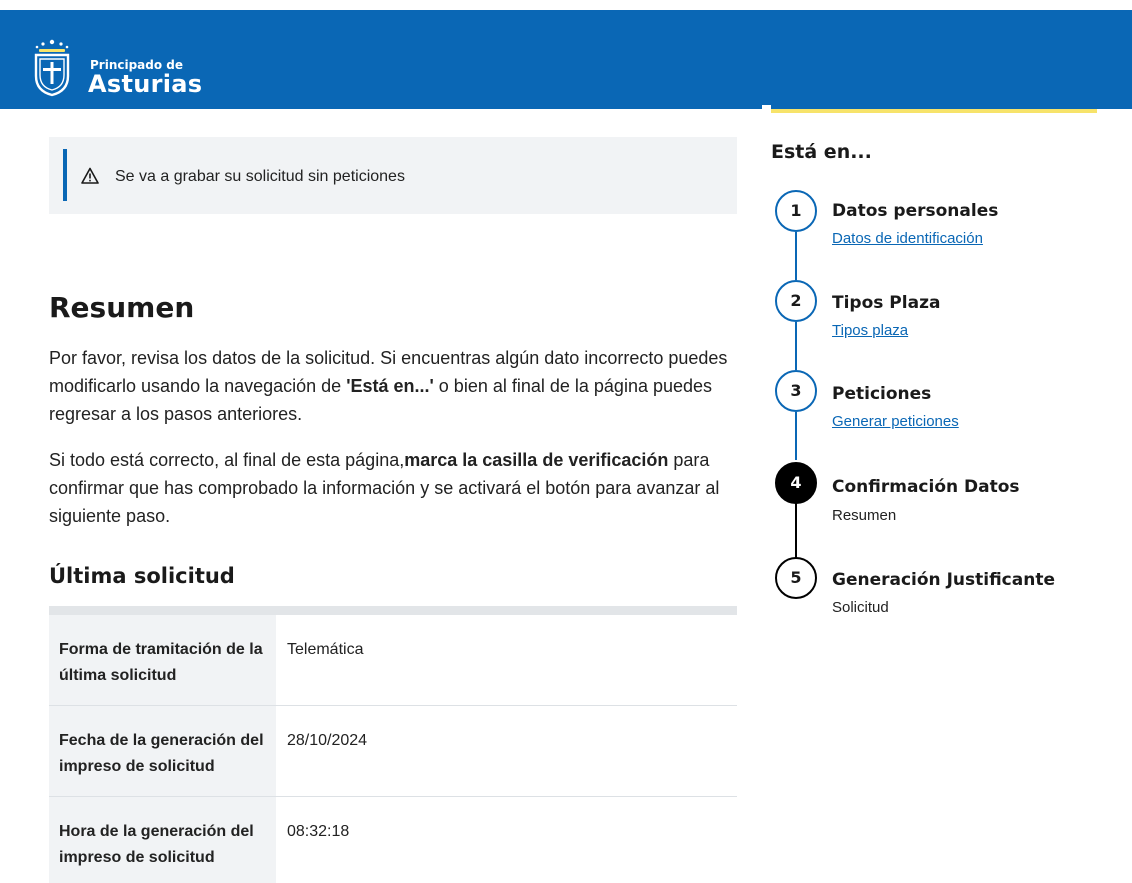 The image size is (1132, 883). Describe the element at coordinates (142, 576) in the screenshot. I see `section-title: Última solicitud` at that location.